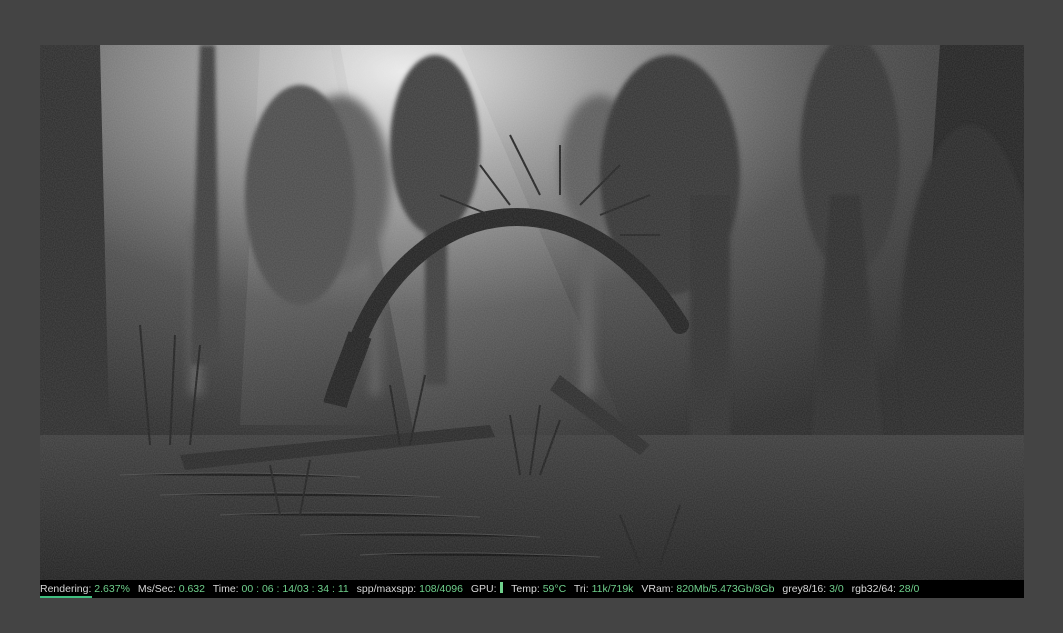  I want to click on gpu-label: GPU:, so click(483, 589).